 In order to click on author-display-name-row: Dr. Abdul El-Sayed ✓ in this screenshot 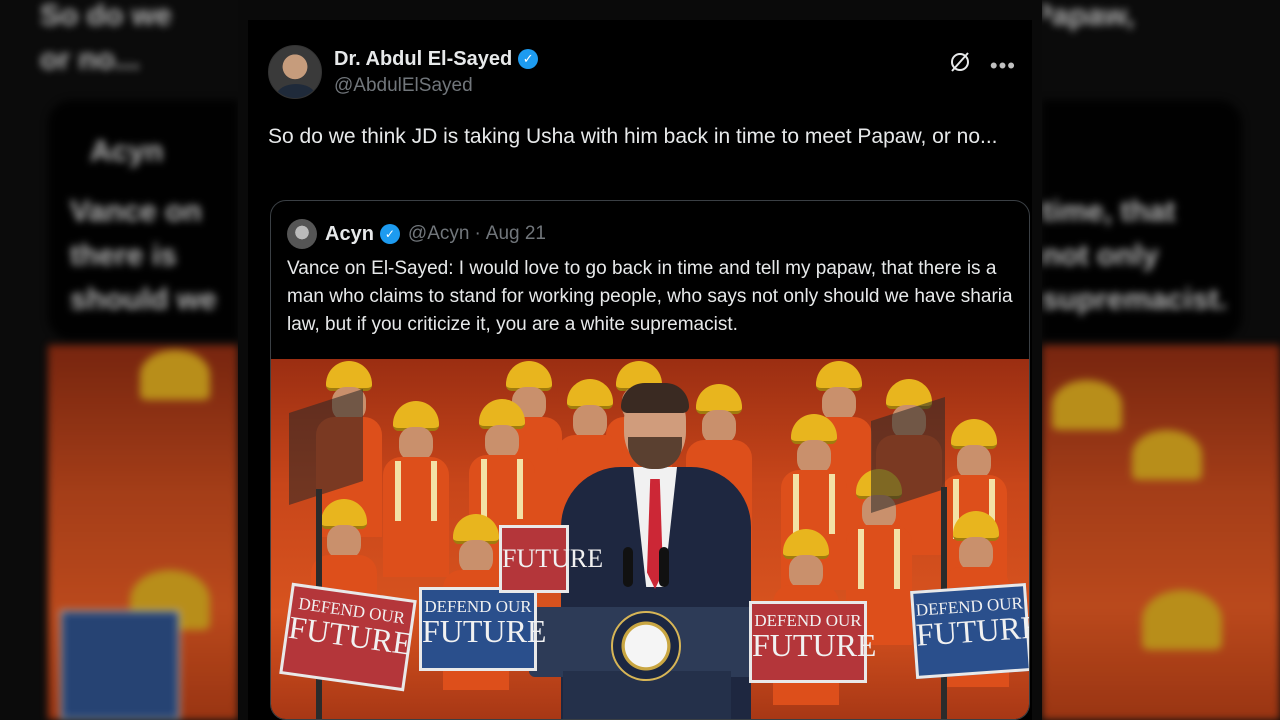, I will do `click(436, 59)`.